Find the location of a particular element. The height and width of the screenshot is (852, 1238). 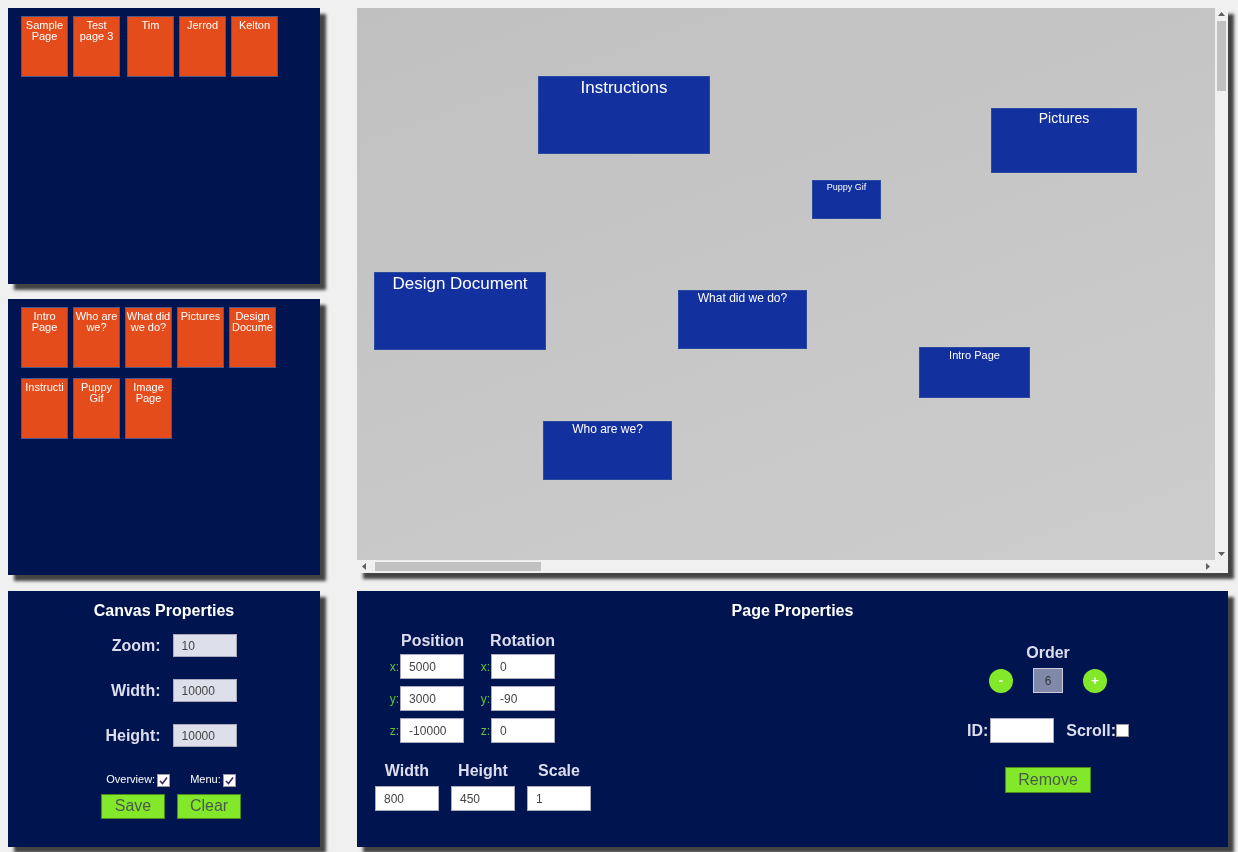

input-field: 450 is located at coordinates (483, 798).